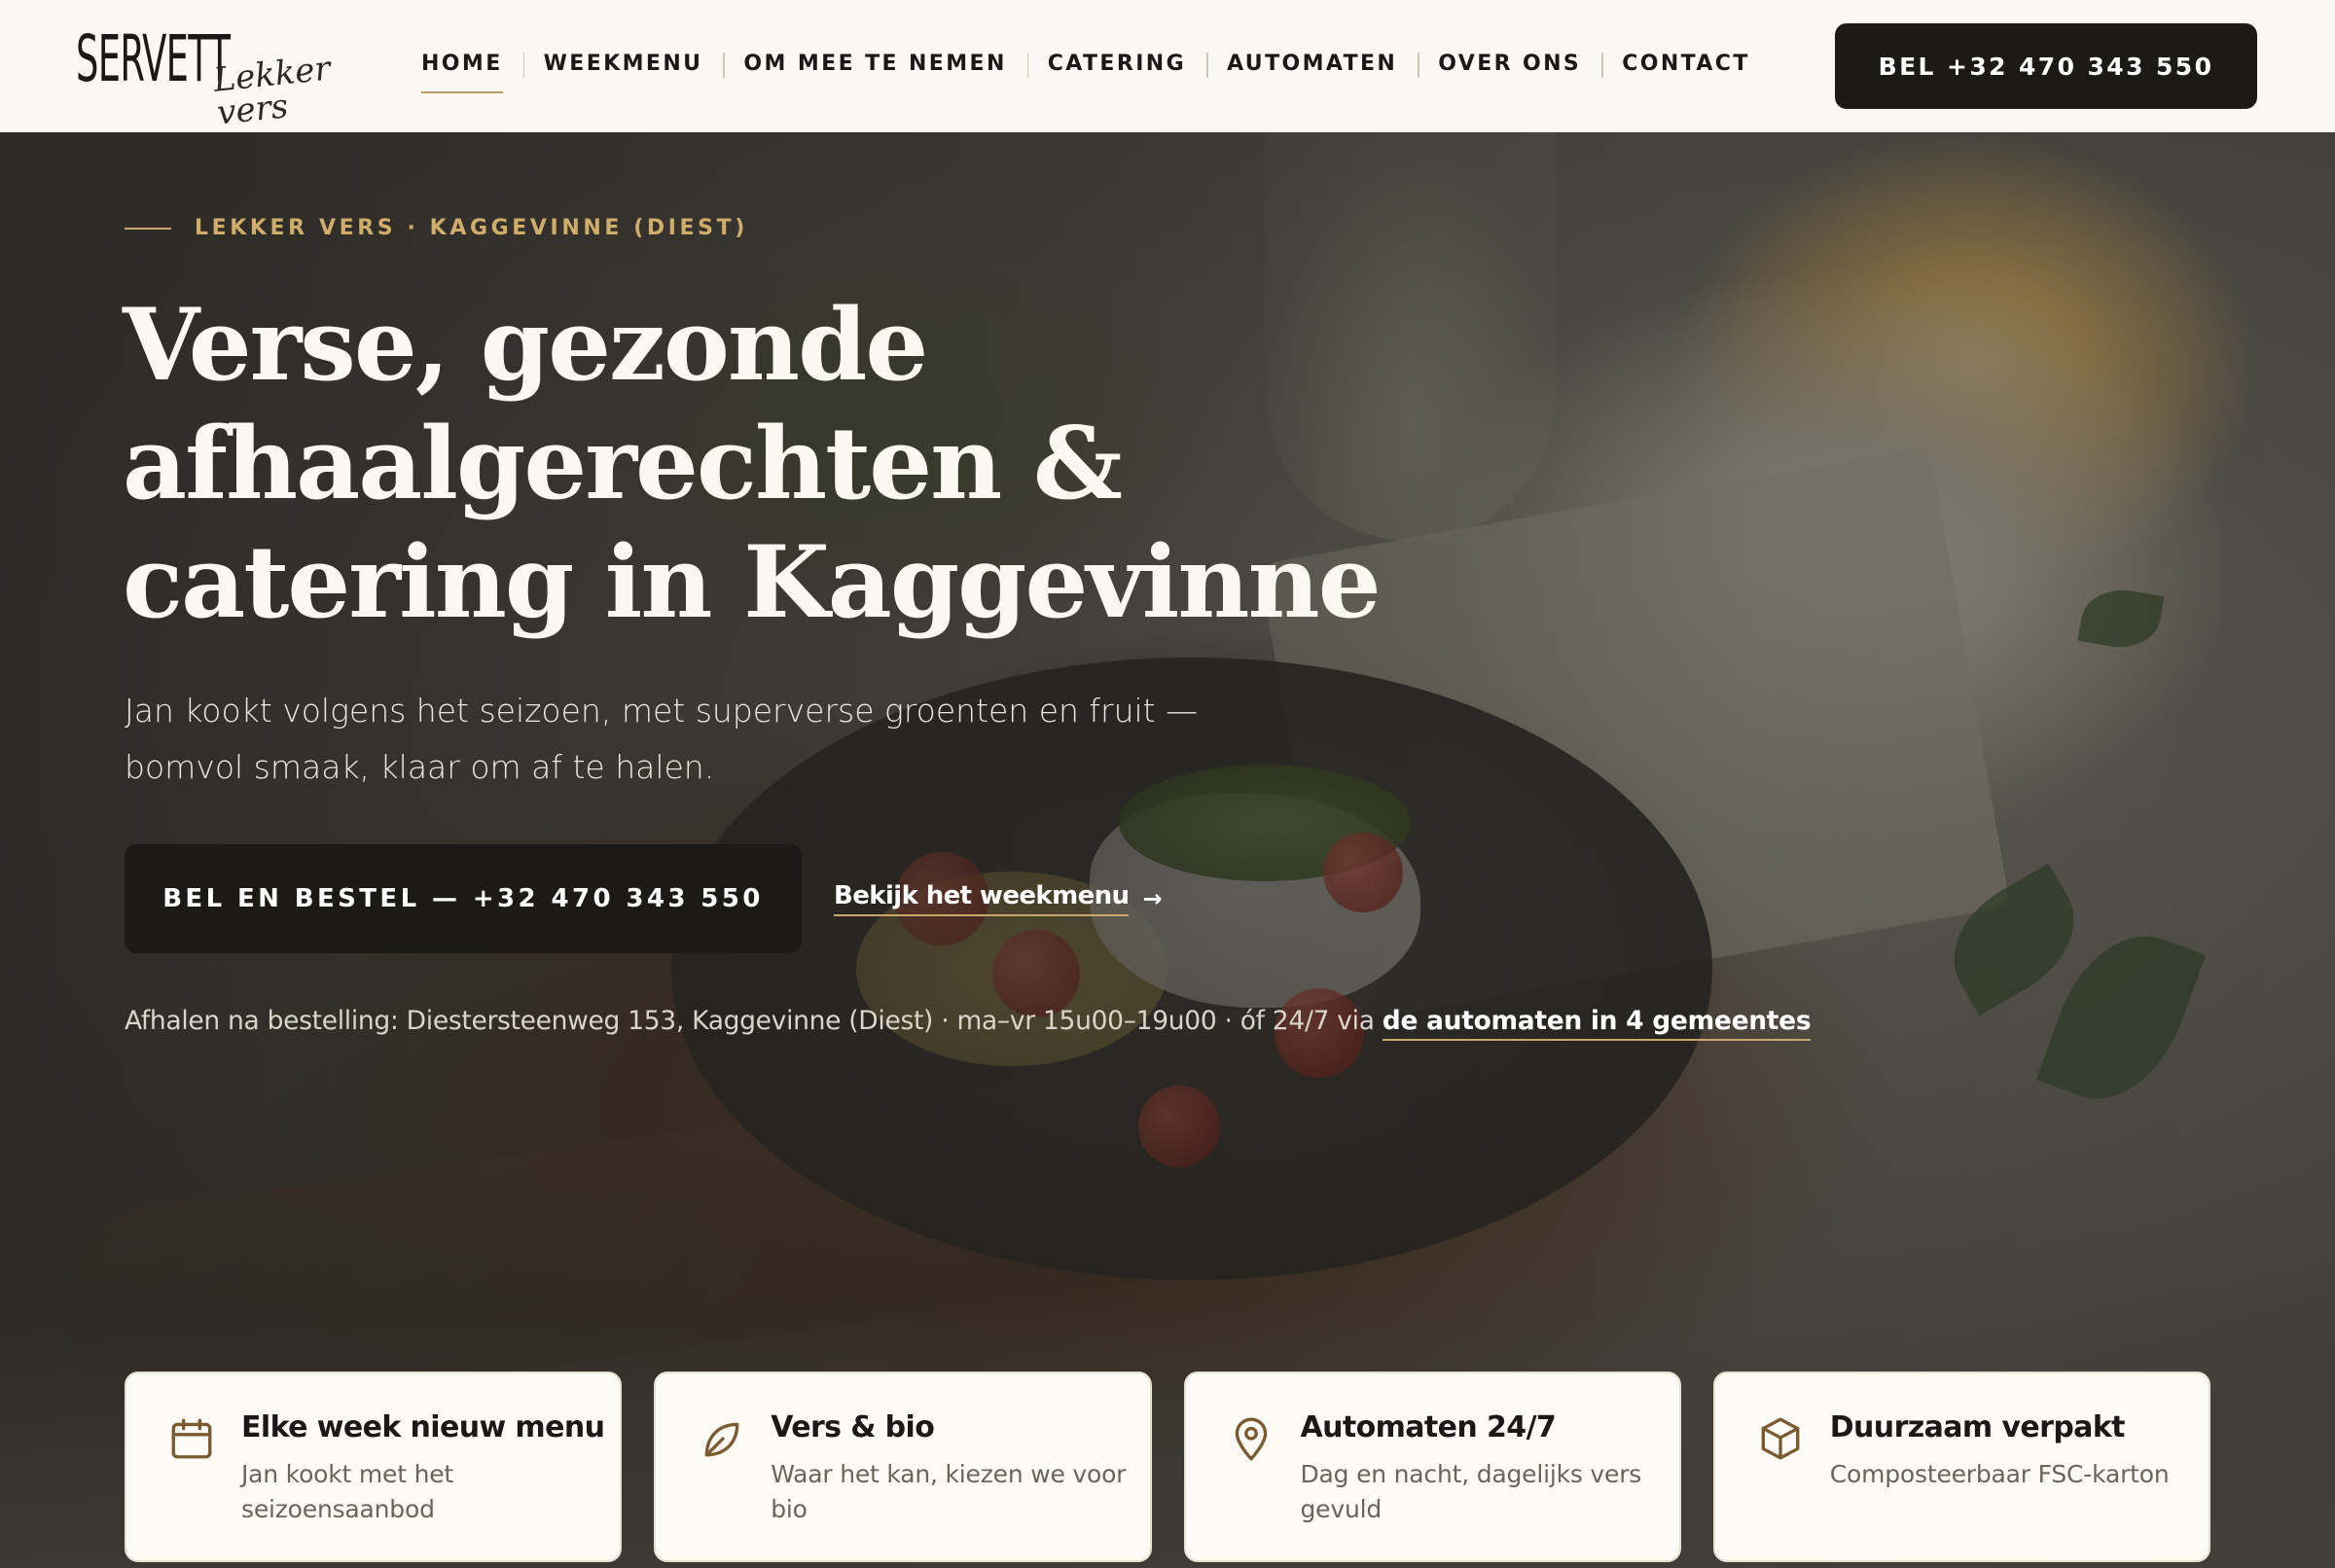 The width and height of the screenshot is (2335, 1568). Describe the element at coordinates (1686, 64) in the screenshot. I see `nav-item-contact: CONTACT` at that location.